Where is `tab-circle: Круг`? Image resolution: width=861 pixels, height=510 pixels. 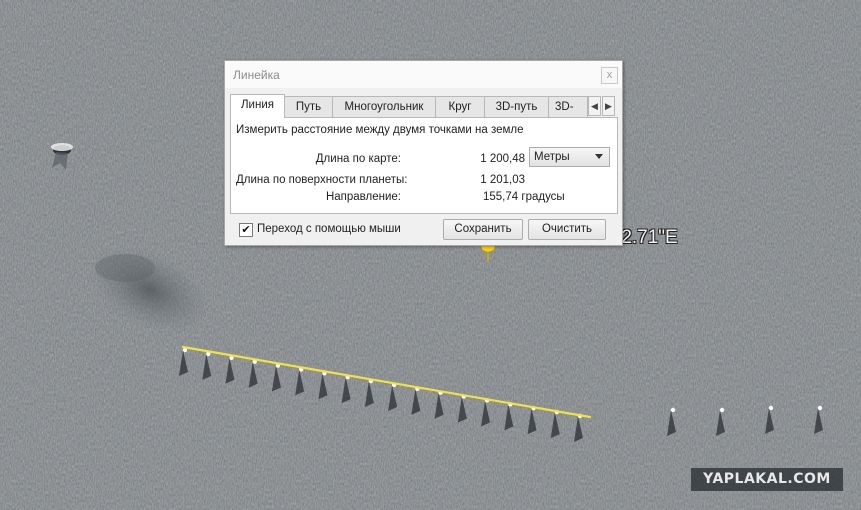 tab-circle: Круг is located at coordinates (460, 106).